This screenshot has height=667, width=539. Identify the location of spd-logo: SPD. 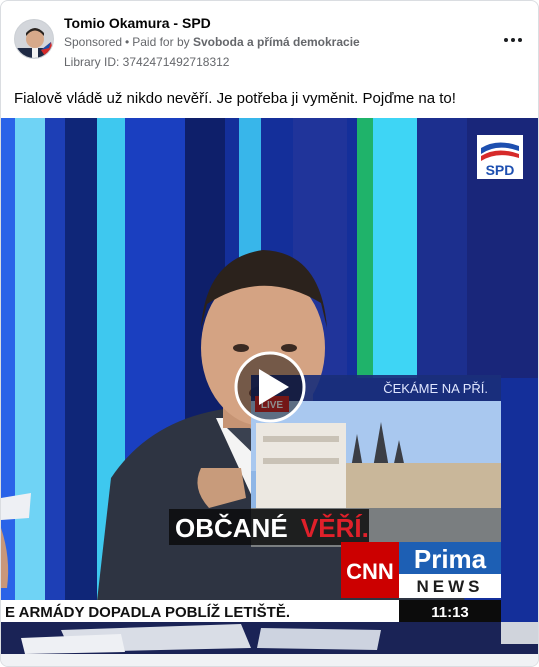
(500, 157).